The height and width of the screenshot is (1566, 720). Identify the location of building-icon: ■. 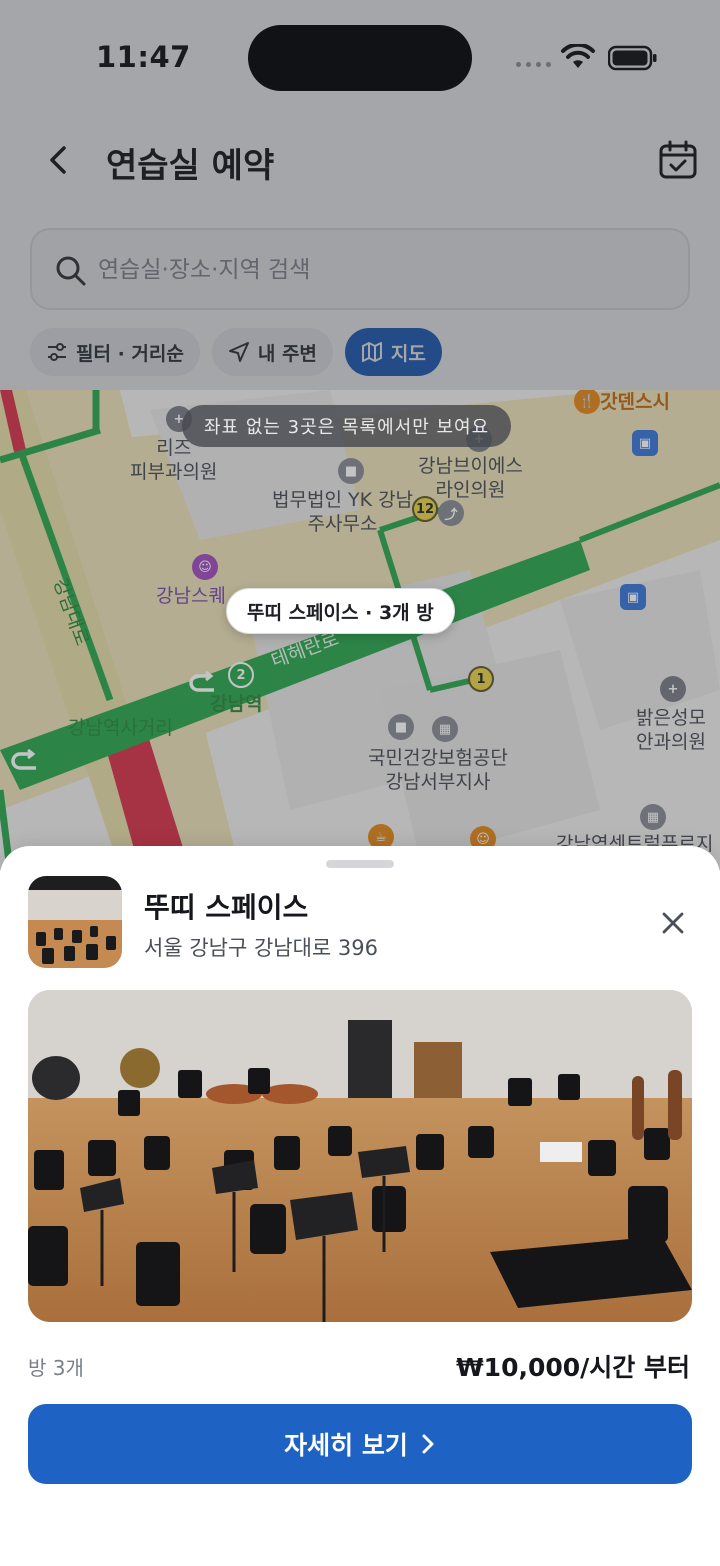
(351, 471).